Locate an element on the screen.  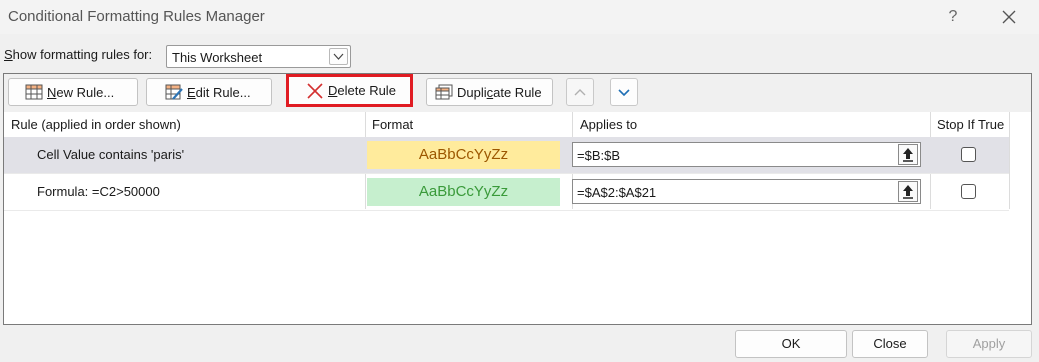
move-up-button is located at coordinates (580, 92).